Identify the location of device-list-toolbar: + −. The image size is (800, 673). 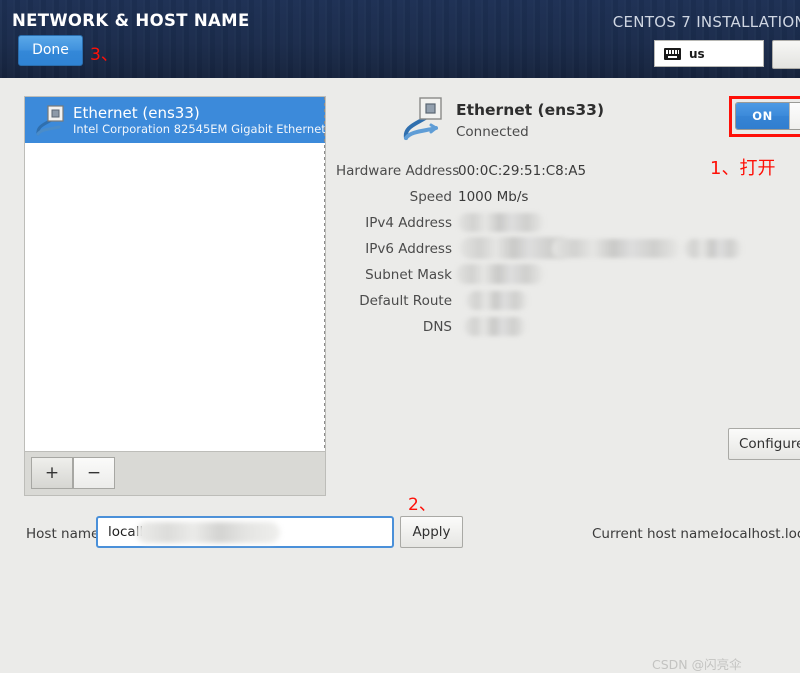
(175, 474).